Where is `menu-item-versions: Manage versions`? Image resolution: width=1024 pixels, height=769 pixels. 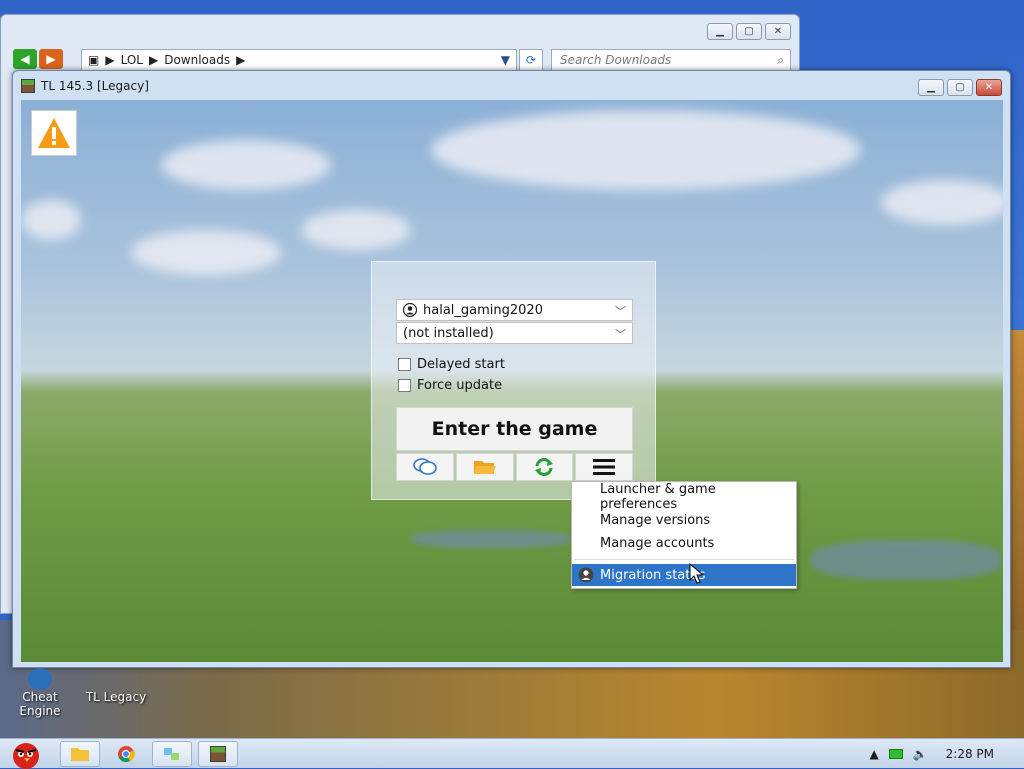
menu-item-versions: Manage versions is located at coordinates (684, 520).